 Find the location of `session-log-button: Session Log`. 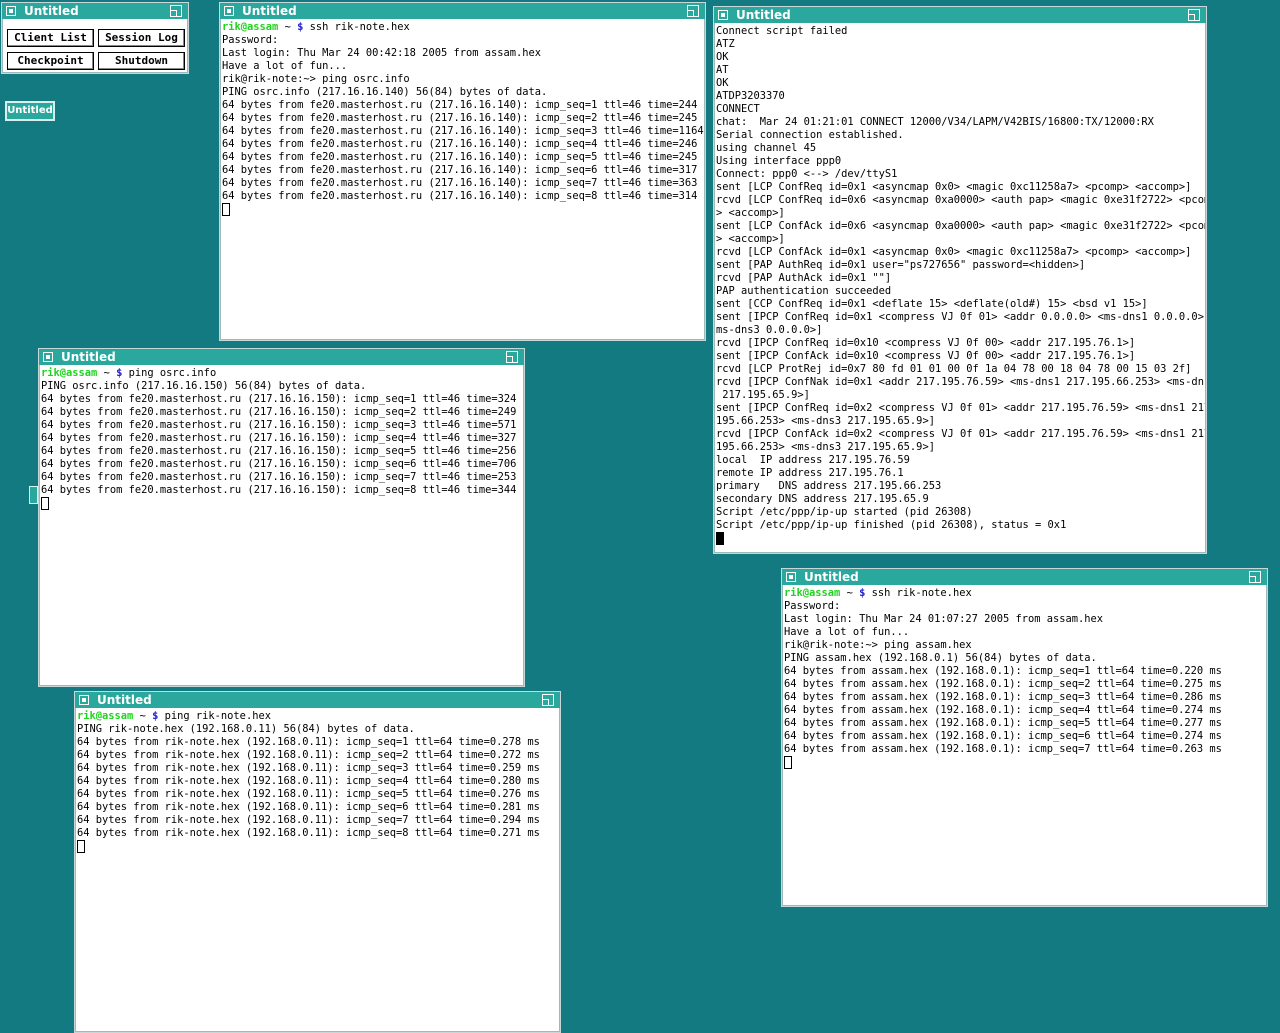

session-log-button: Session Log is located at coordinates (141, 38).